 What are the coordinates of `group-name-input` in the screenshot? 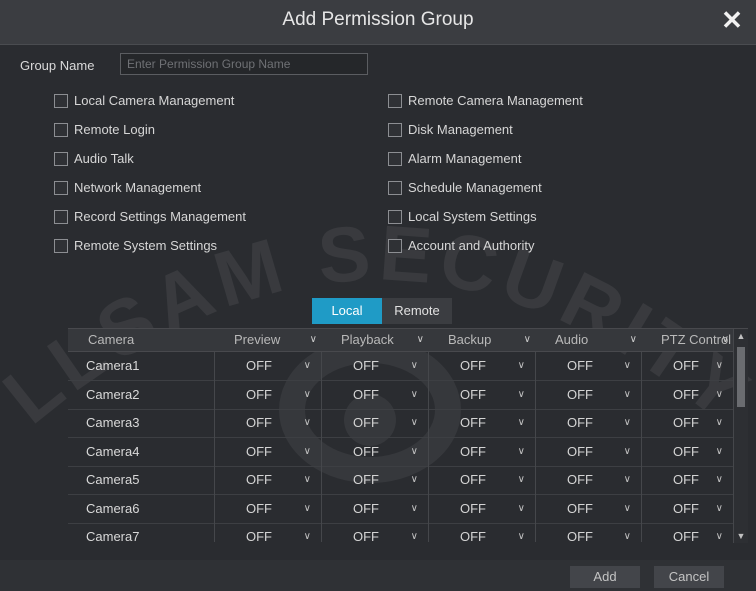 It's located at (244, 64).